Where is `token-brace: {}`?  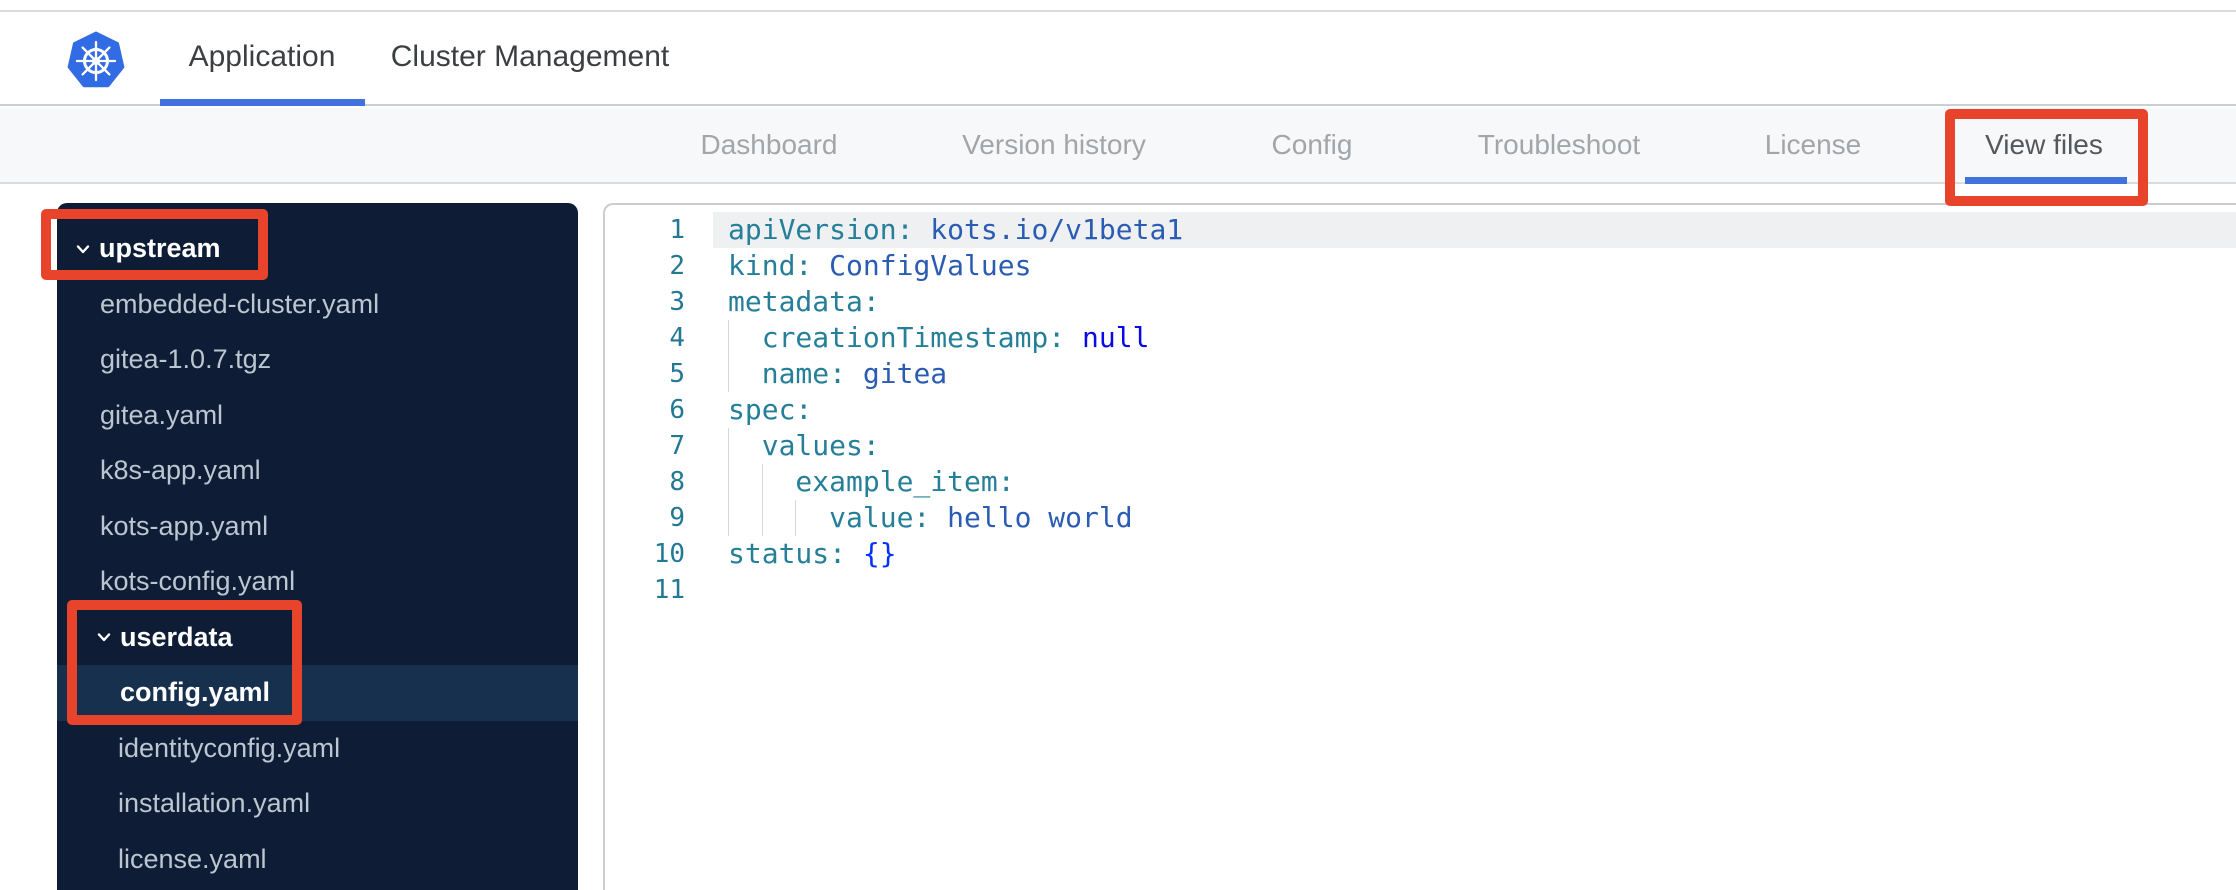
token-brace: {} is located at coordinates (871, 553).